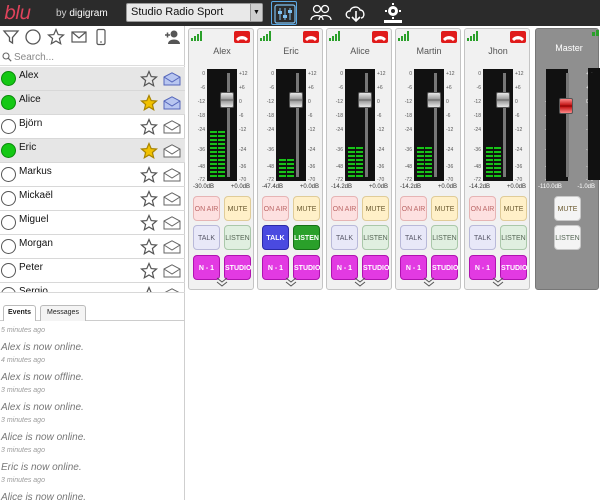 The image size is (600, 500). What do you see at coordinates (56, 37) in the screenshot?
I see `favorite-filter-icon` at bounding box center [56, 37].